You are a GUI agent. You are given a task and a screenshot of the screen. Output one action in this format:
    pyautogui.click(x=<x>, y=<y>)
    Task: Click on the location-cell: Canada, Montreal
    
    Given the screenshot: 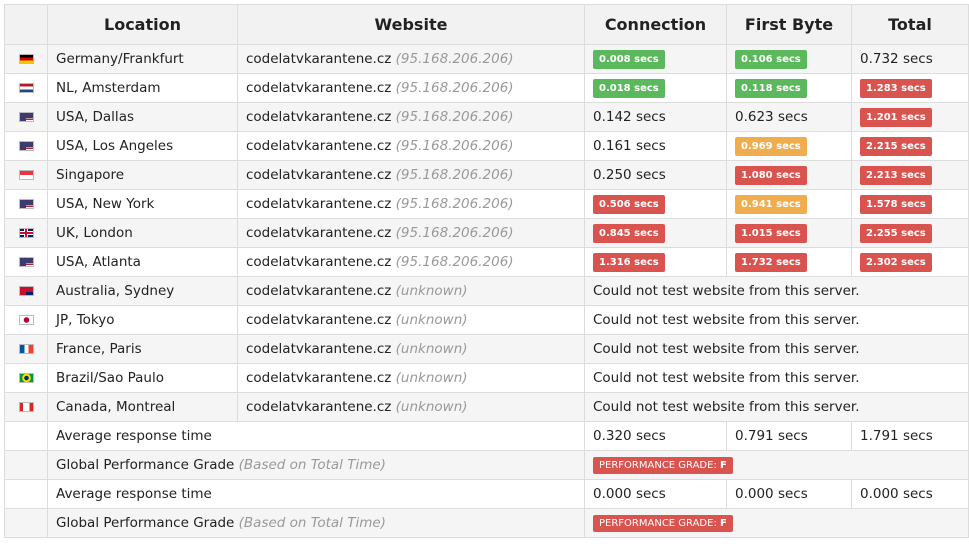 What is the action you would take?
    pyautogui.click(x=142, y=407)
    